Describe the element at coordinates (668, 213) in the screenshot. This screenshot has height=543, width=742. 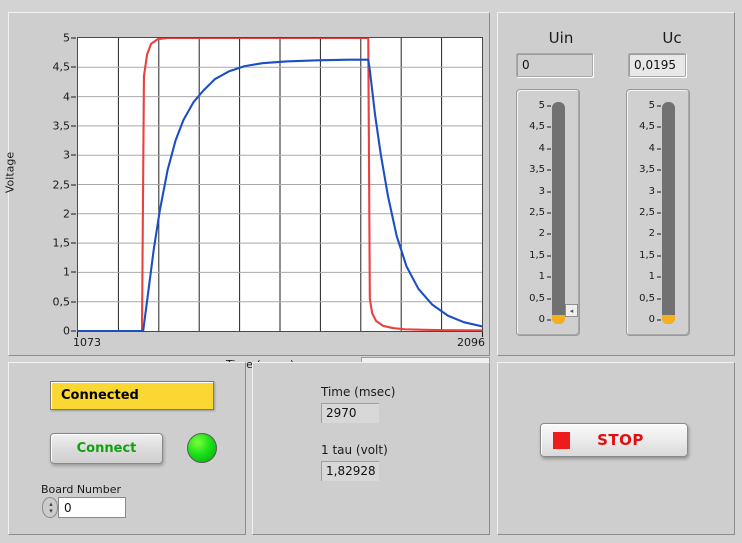
I see `uc-gauge-track` at that location.